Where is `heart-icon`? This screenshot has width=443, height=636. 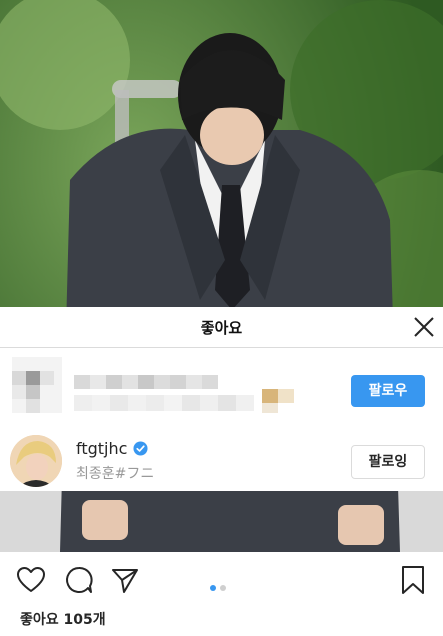 heart-icon is located at coordinates (31, 582).